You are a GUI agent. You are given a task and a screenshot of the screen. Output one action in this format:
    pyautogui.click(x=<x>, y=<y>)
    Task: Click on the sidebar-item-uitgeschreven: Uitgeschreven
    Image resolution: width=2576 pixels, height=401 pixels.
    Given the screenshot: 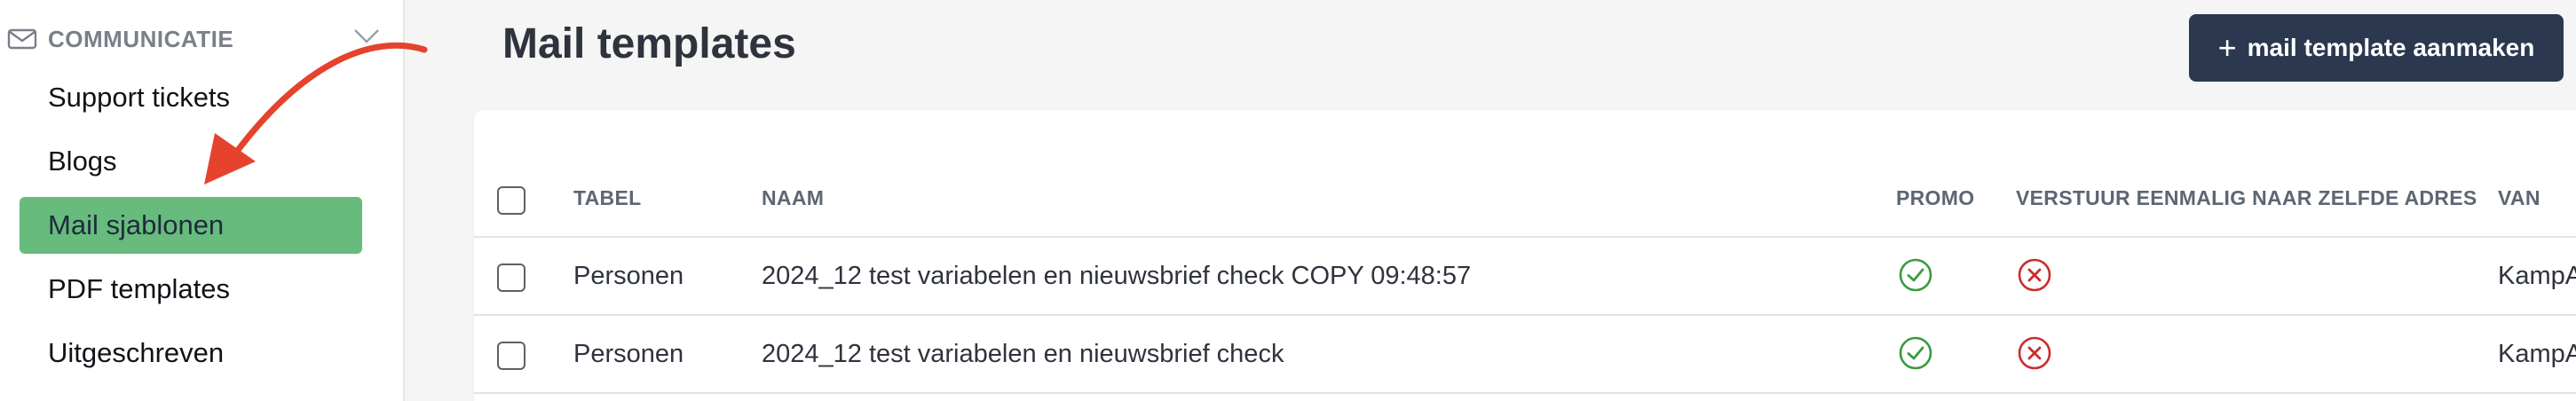 What is the action you would take?
    pyautogui.click(x=191, y=353)
    